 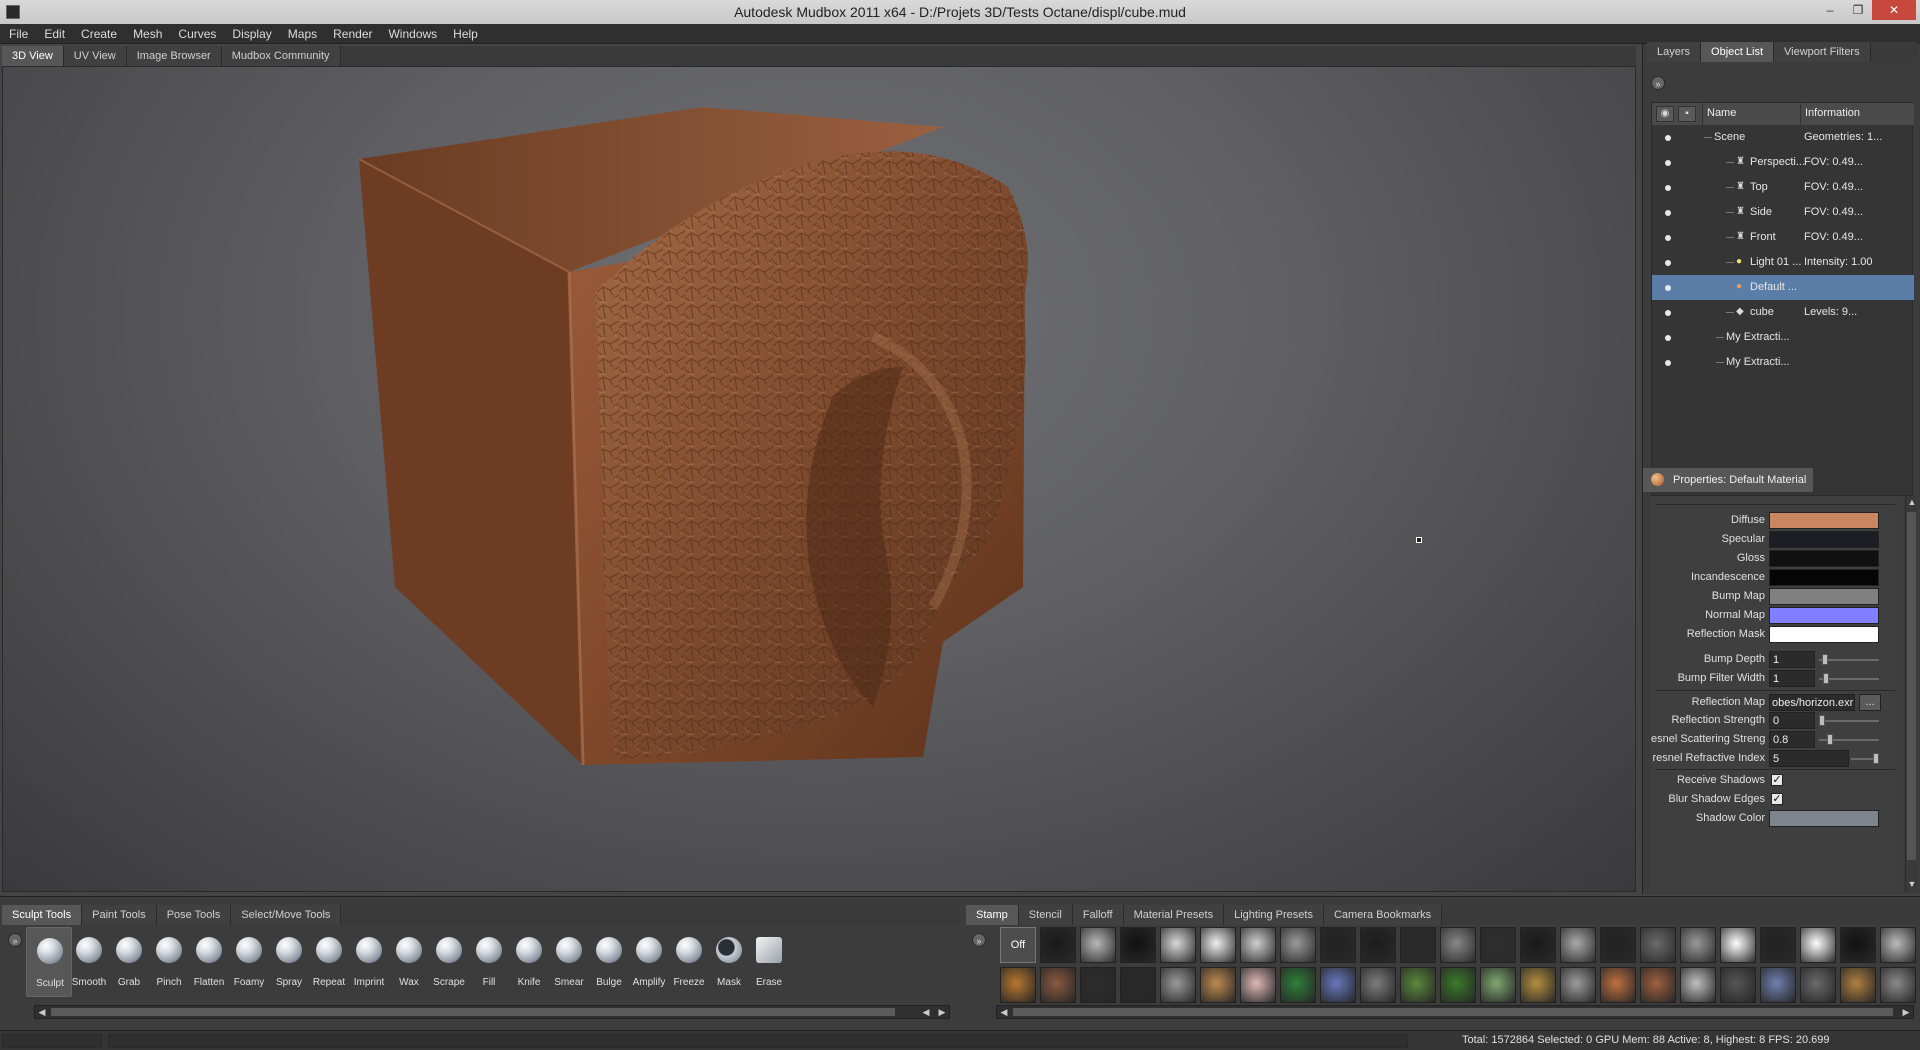 What do you see at coordinates (1912, 884) in the screenshot?
I see `scroll-down-icon: ▼` at bounding box center [1912, 884].